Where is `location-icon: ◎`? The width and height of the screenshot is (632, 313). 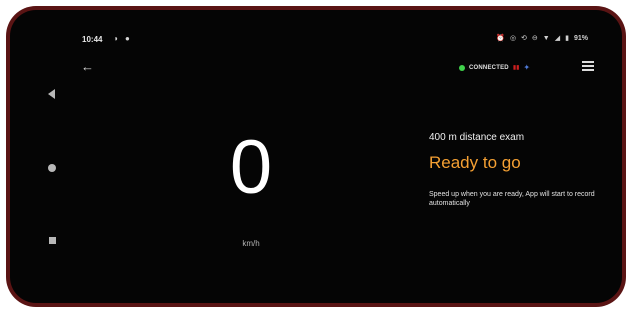 location-icon: ◎ is located at coordinates (513, 38).